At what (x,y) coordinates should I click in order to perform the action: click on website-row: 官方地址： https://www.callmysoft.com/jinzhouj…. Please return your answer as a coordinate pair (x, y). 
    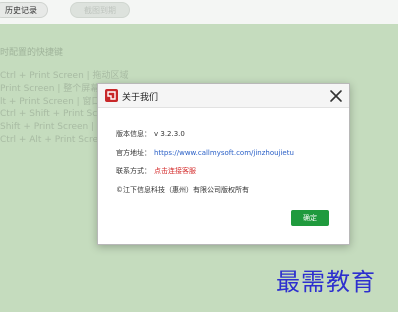
    Looking at the image, I should click on (205, 157).